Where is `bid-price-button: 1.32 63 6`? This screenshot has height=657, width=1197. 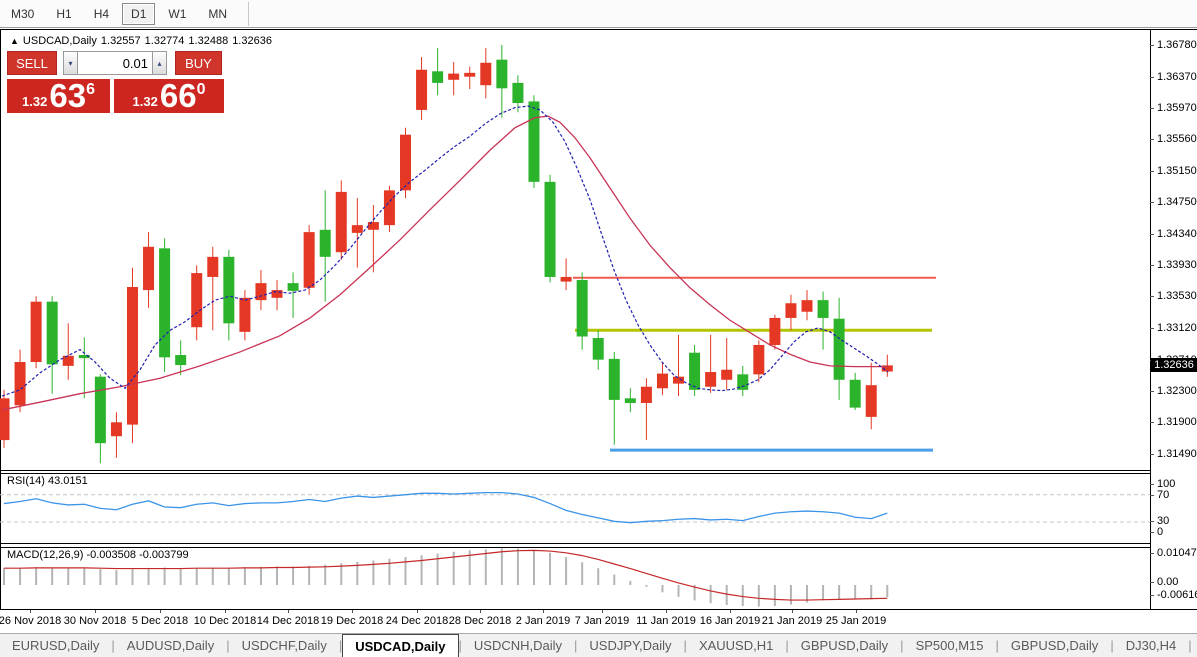 bid-price-button: 1.32 63 6 is located at coordinates (58, 95).